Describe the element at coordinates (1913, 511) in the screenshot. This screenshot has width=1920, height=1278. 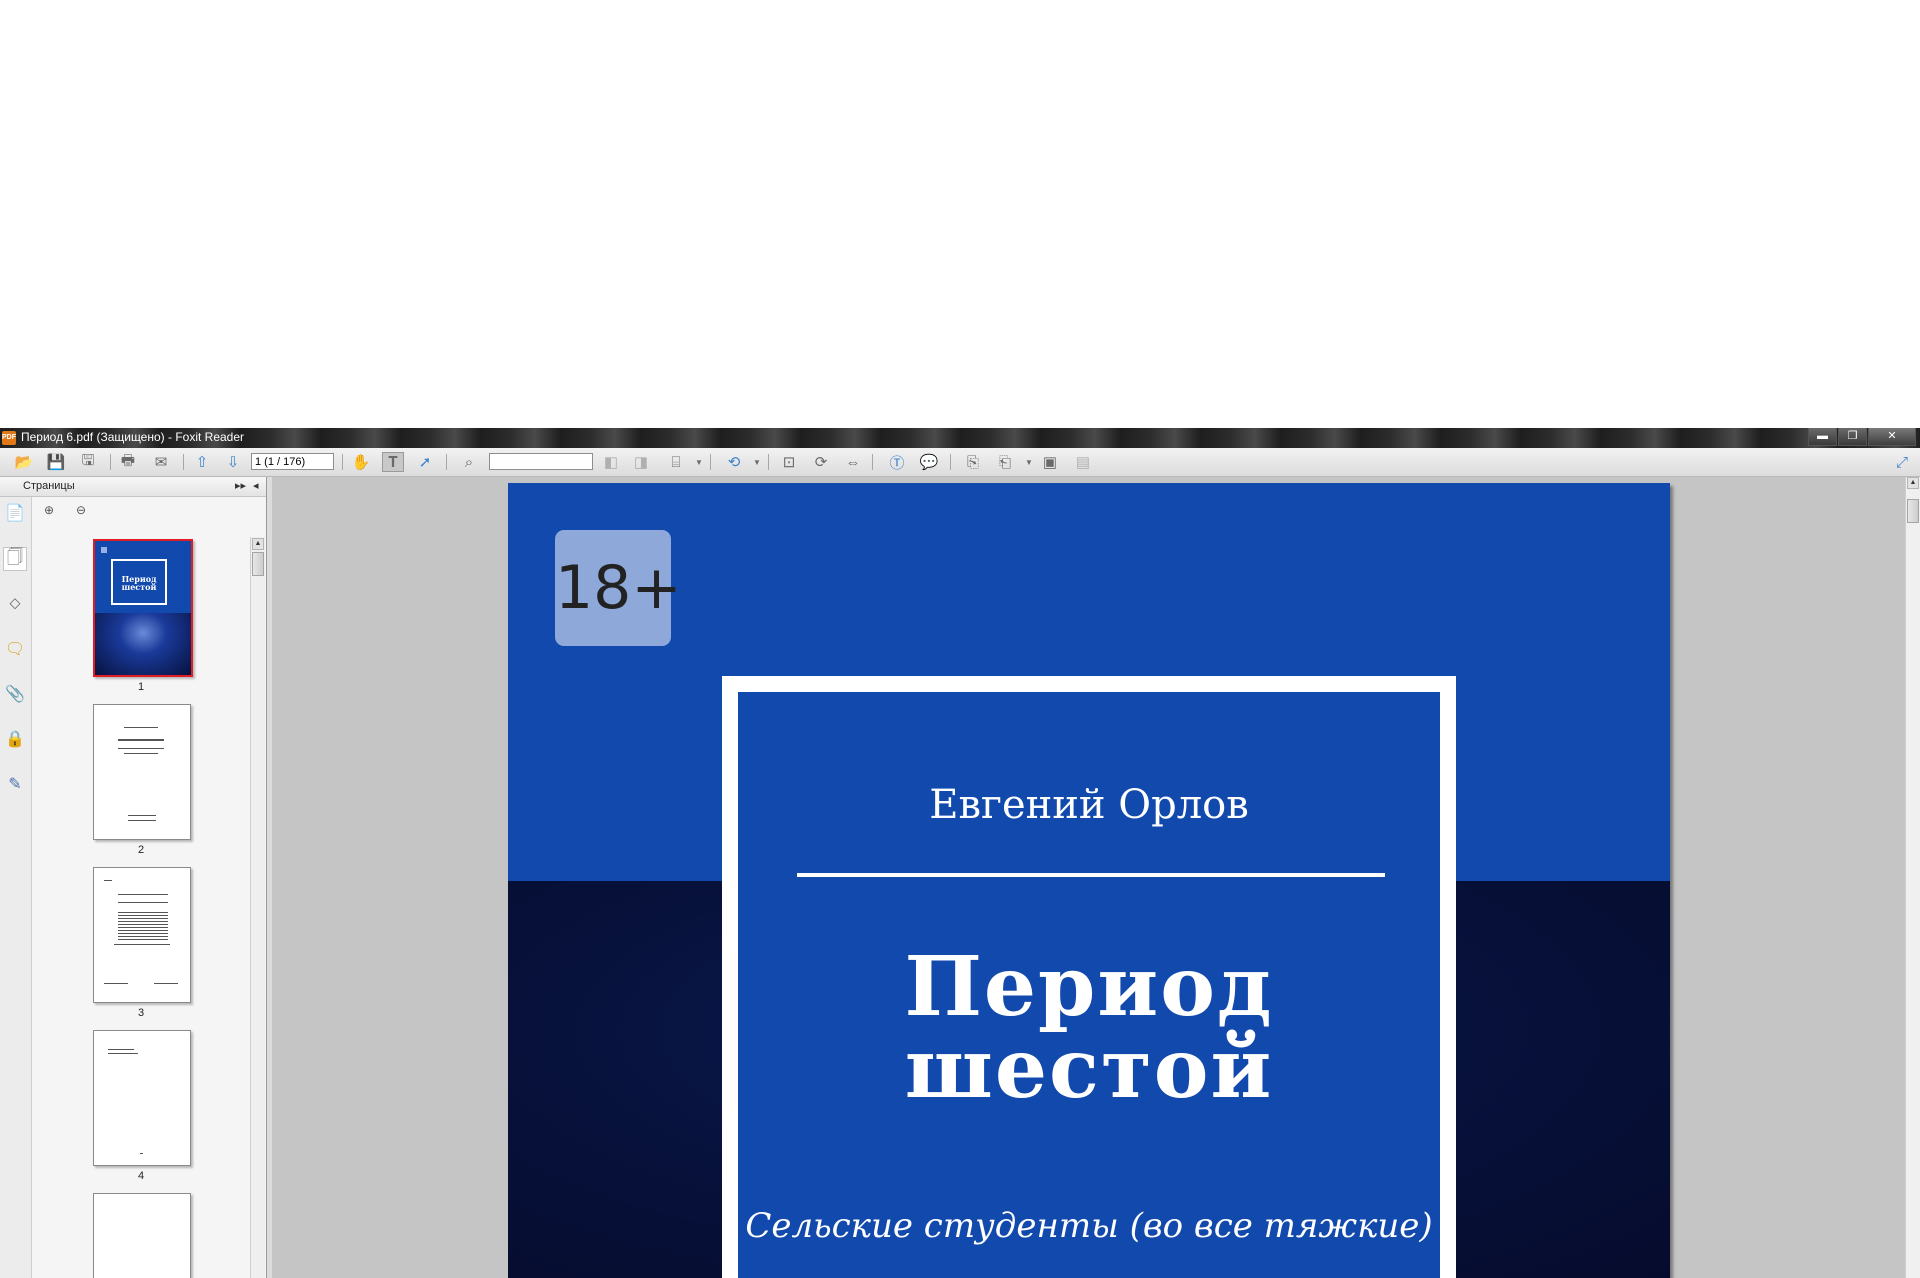
I see `document-scrollbar-thumb` at that location.